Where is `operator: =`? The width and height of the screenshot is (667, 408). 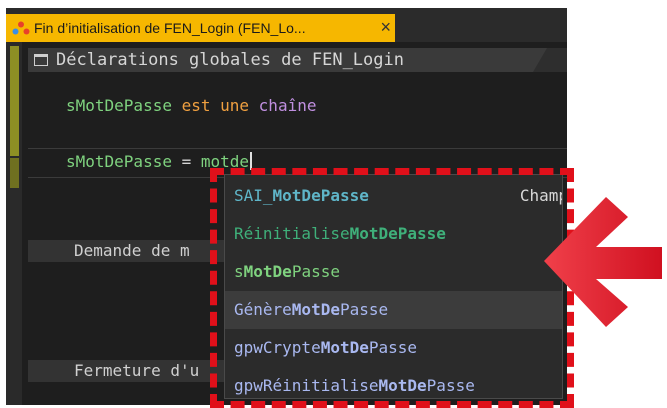 operator: = is located at coordinates (186, 161).